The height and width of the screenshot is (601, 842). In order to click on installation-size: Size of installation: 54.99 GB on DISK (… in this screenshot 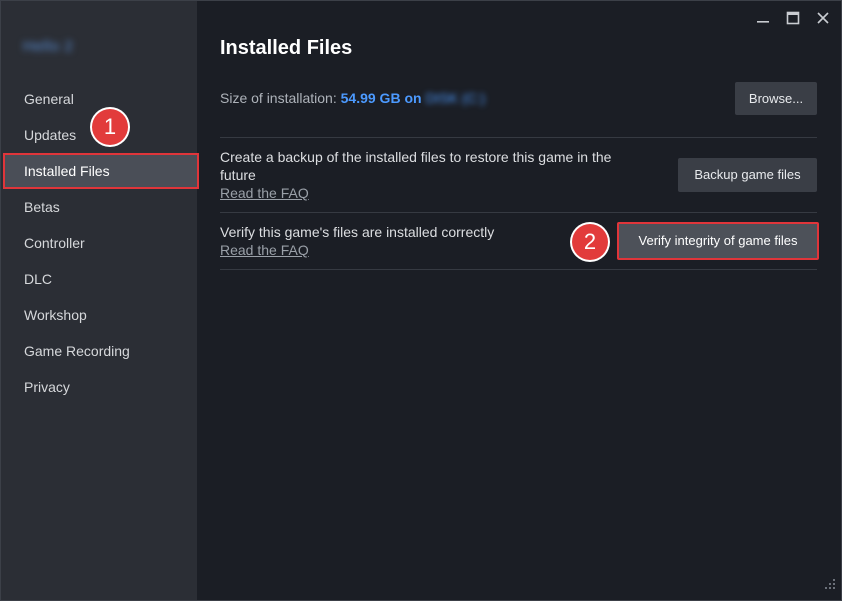, I will do `click(352, 98)`.